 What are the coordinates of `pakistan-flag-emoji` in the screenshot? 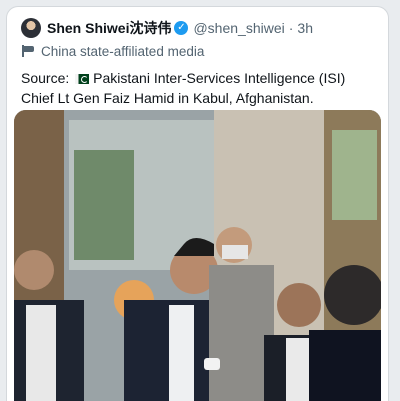 It's located at (82, 79).